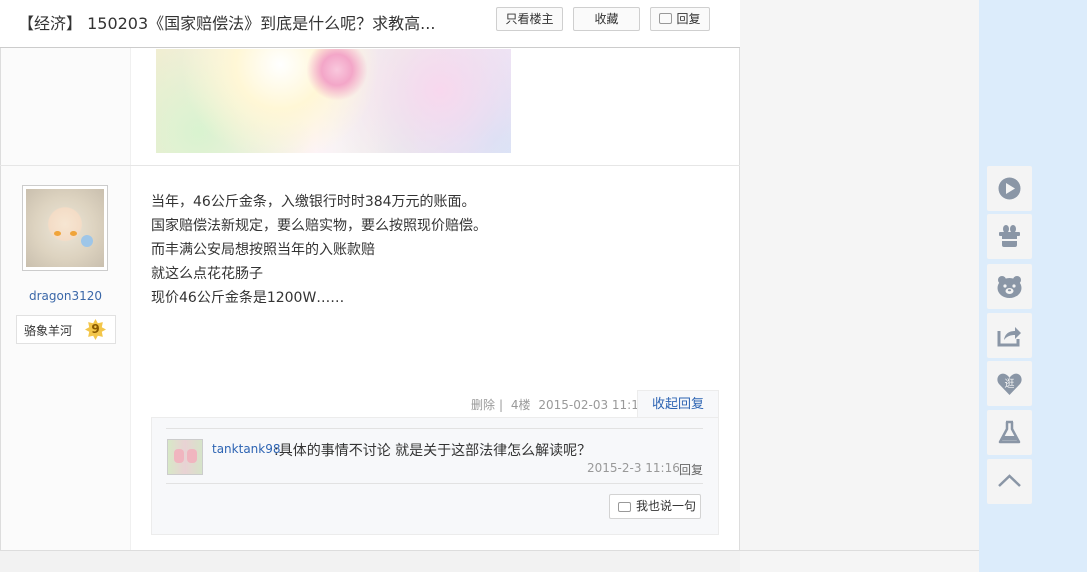  I want to click on sidebar-bear-button, so click(1009, 286).